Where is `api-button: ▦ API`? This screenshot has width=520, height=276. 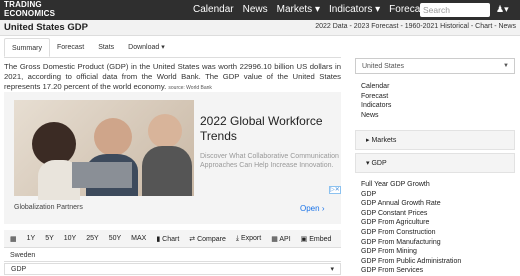 api-button: ▦ API is located at coordinates (280, 239).